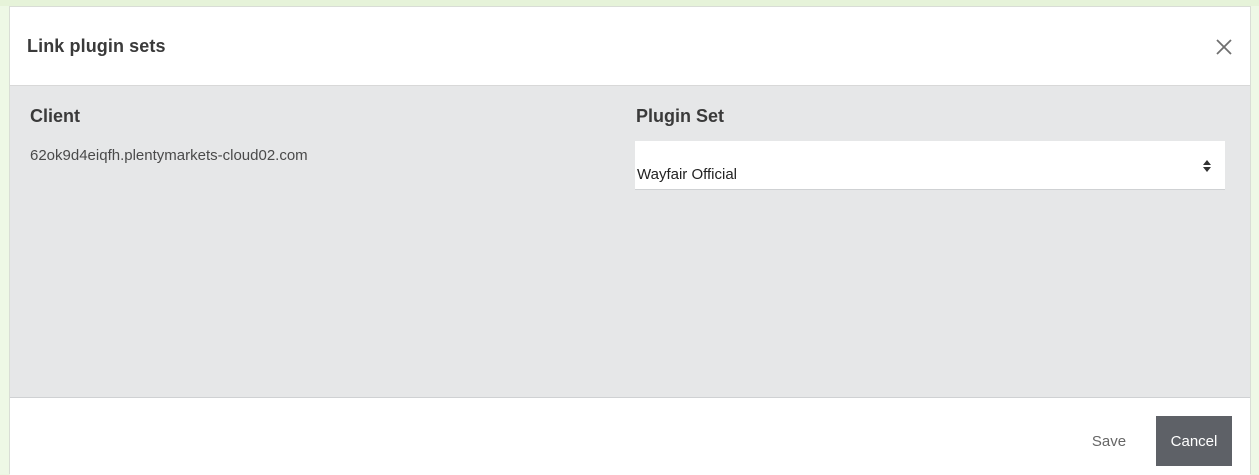 The width and height of the screenshot is (1259, 475). What do you see at coordinates (930, 165) in the screenshot?
I see `plugin-set-select: Wayfair Official` at bounding box center [930, 165].